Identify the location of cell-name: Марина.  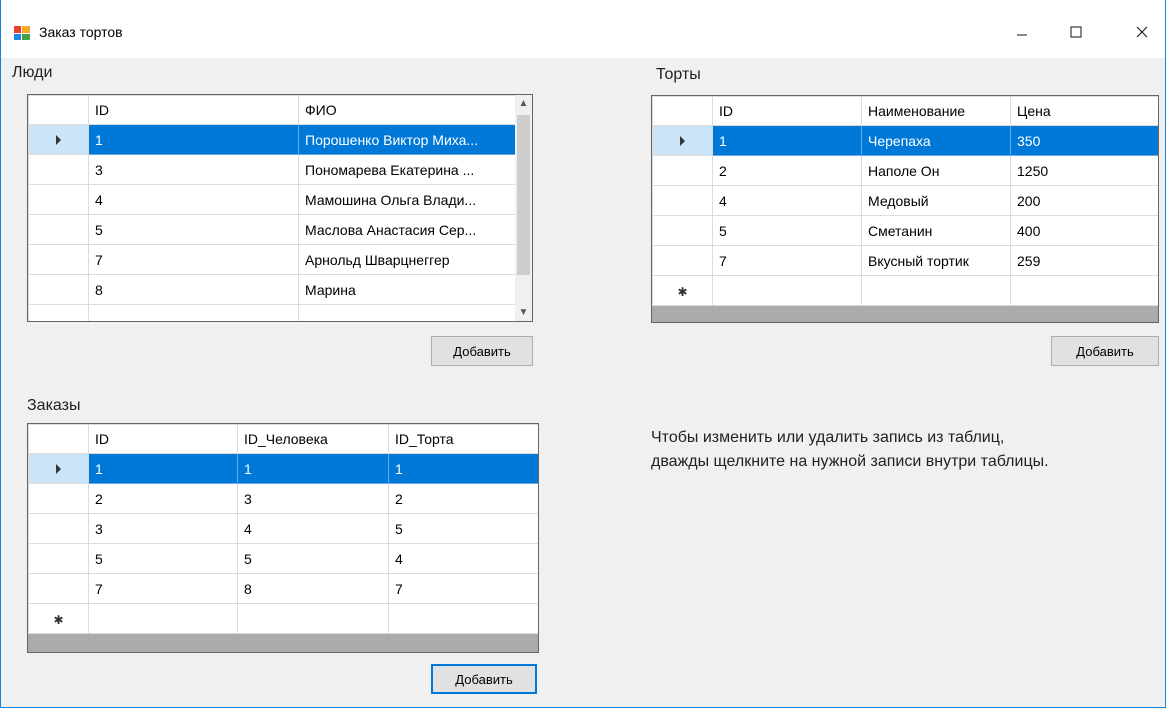
(407, 289).